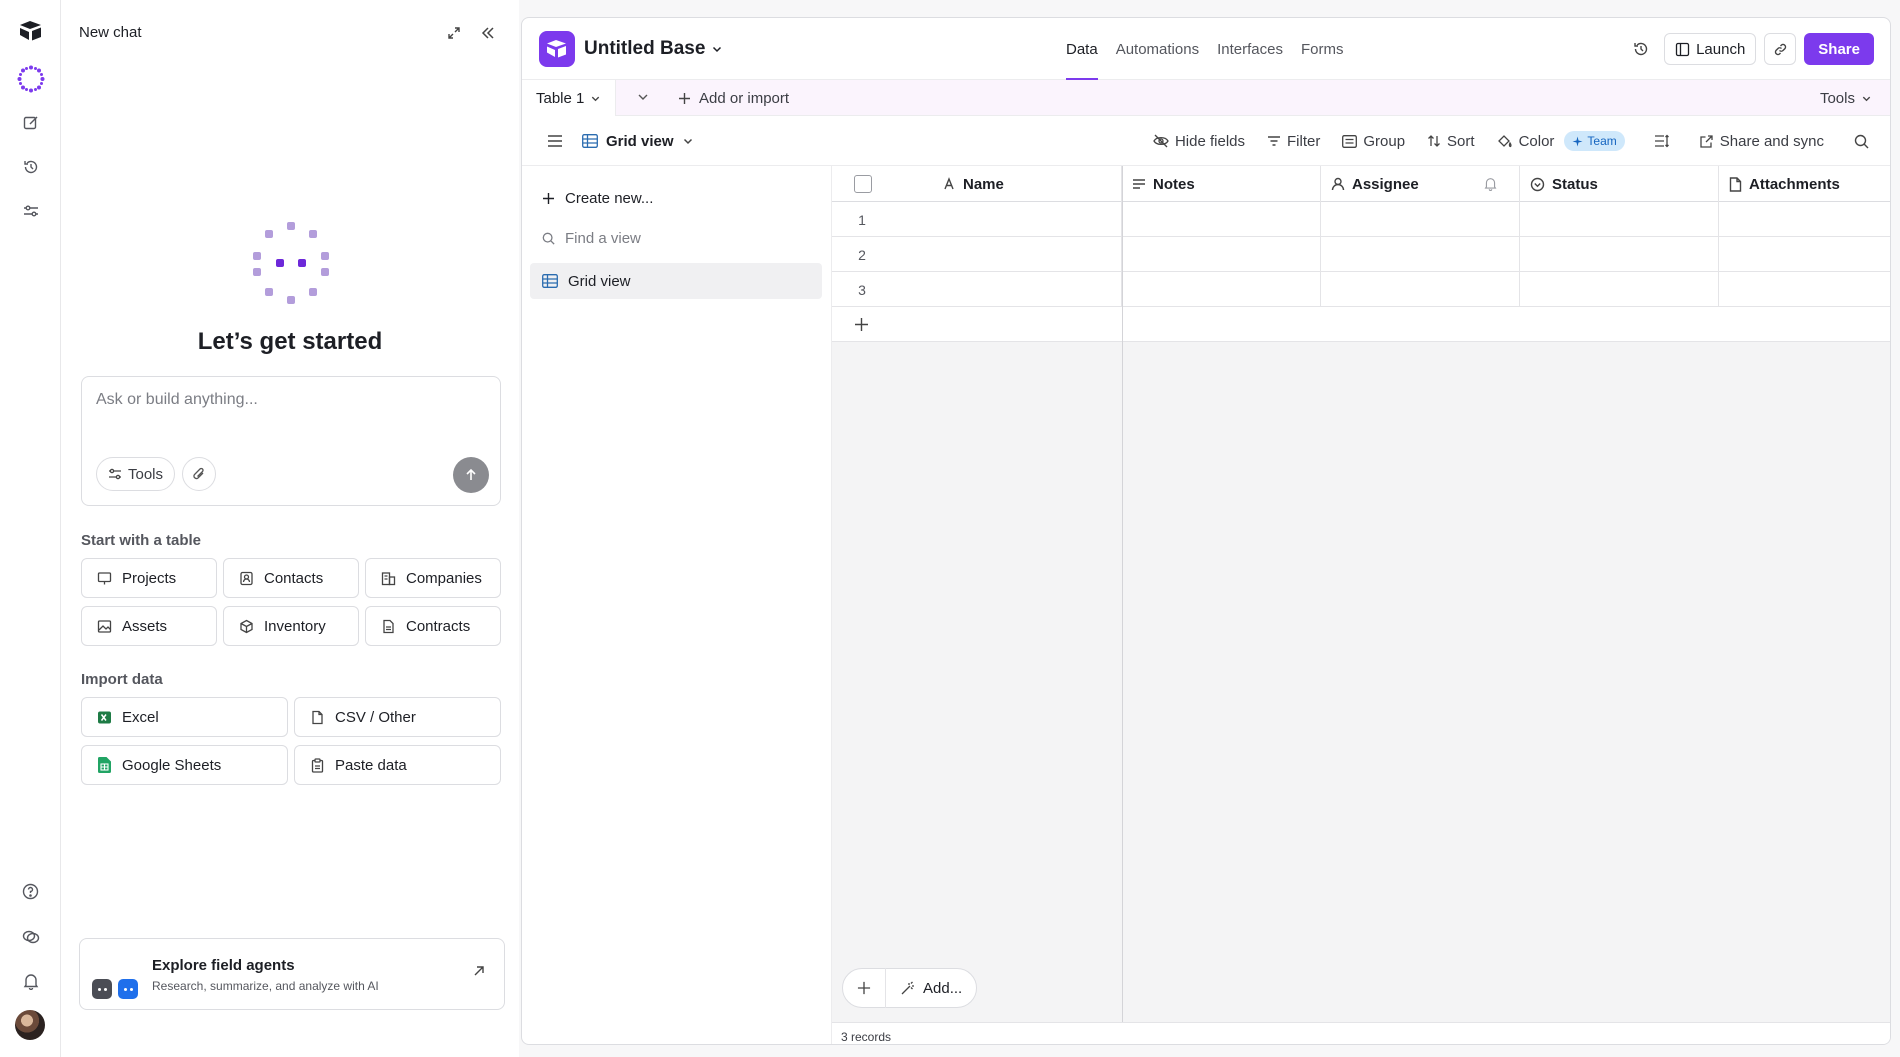 The width and height of the screenshot is (1900, 1057). What do you see at coordinates (555, 141) in the screenshot?
I see `menu-icon` at bounding box center [555, 141].